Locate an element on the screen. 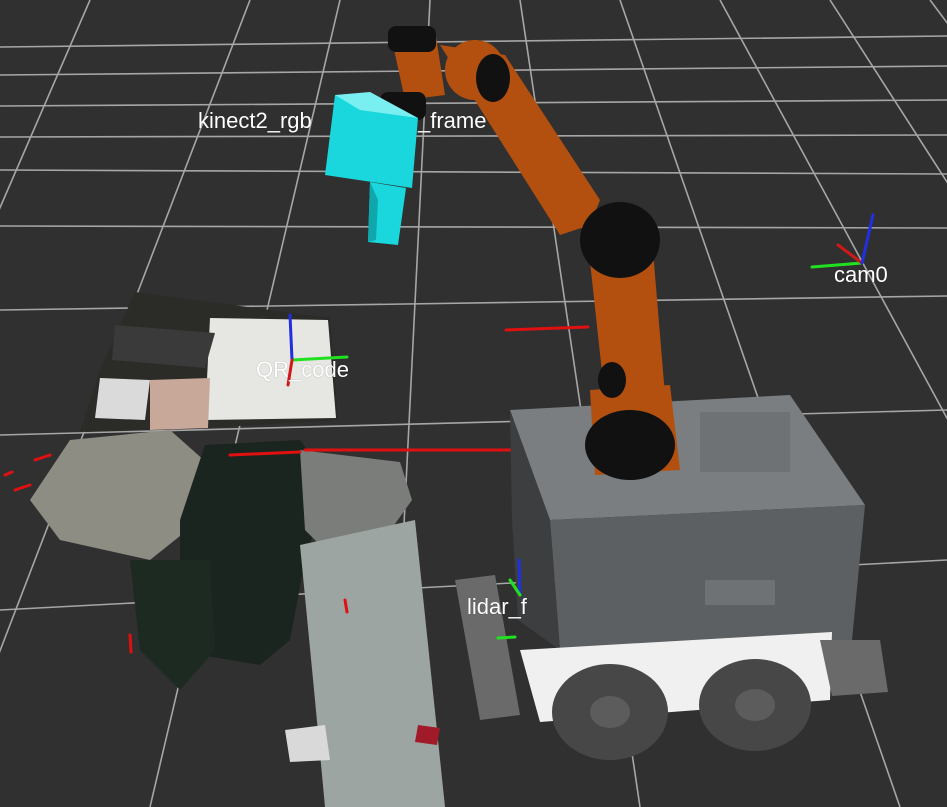  kinect-frame-label-right: _frame is located at coordinates (452, 120).